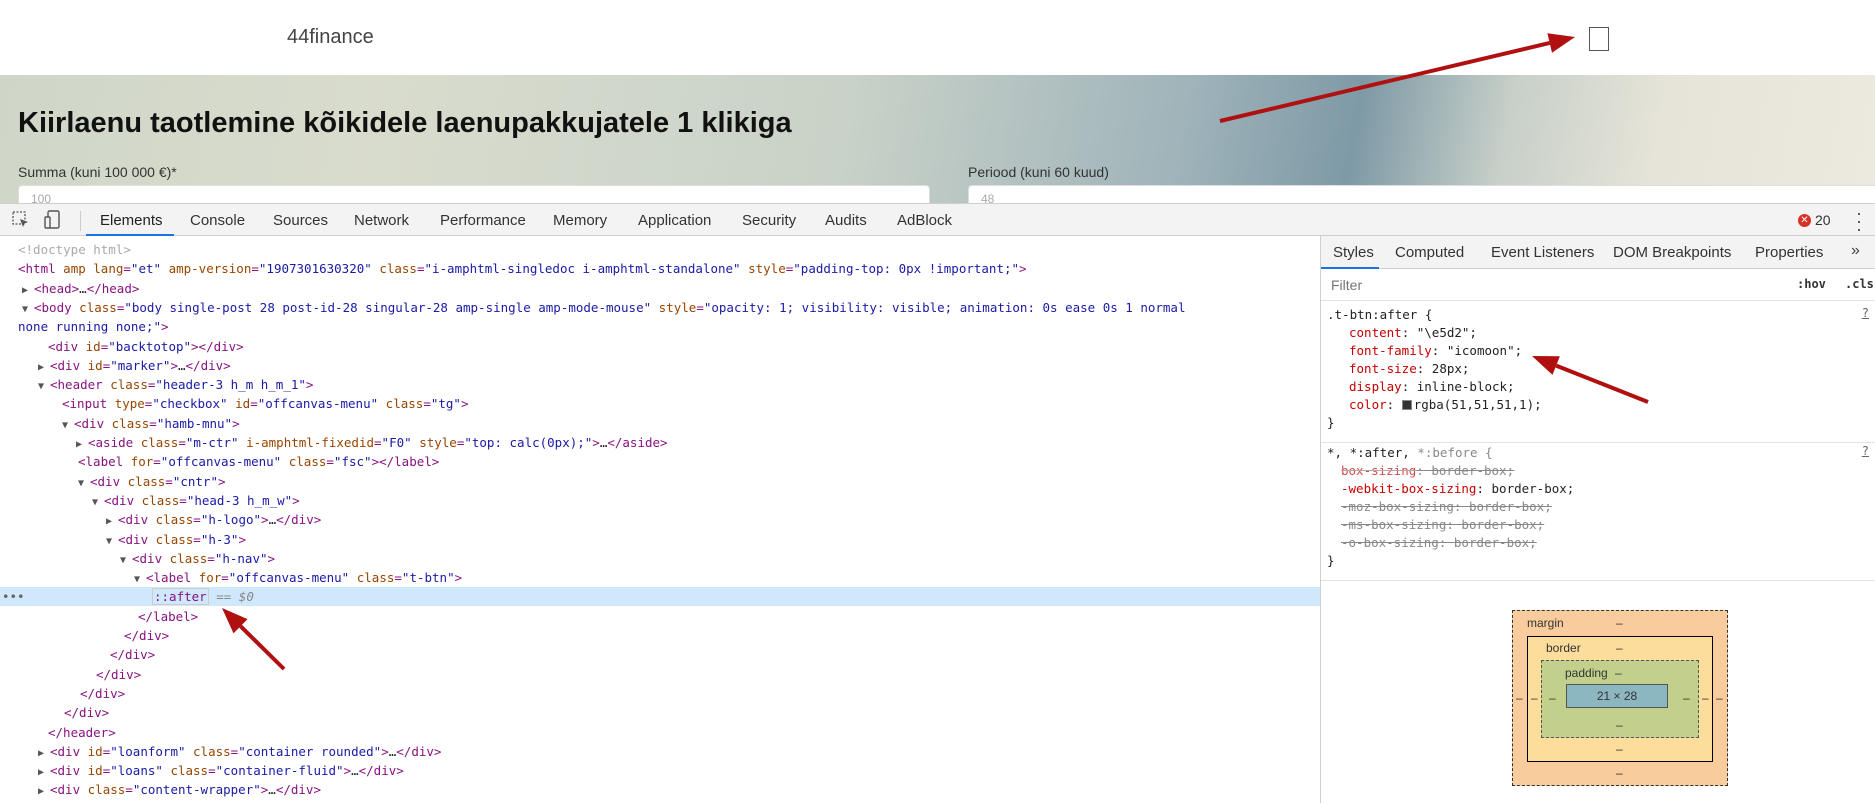  Describe the element at coordinates (1421, 194) in the screenshot. I see `period-input: 48` at that location.